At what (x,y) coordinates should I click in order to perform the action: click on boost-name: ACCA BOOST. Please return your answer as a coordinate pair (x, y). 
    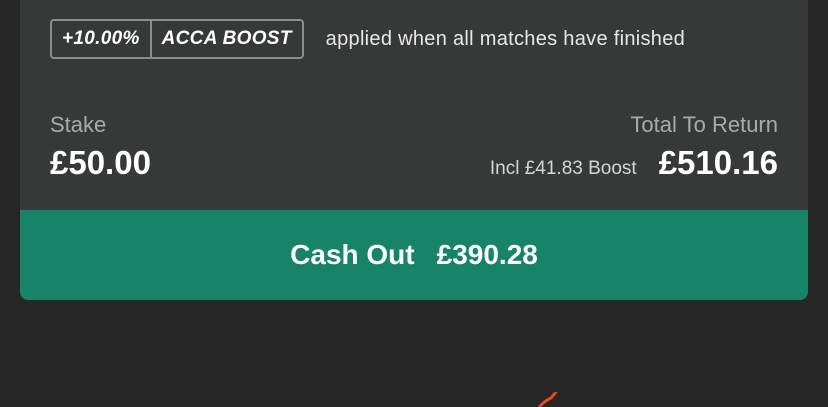
    Looking at the image, I should click on (226, 38).